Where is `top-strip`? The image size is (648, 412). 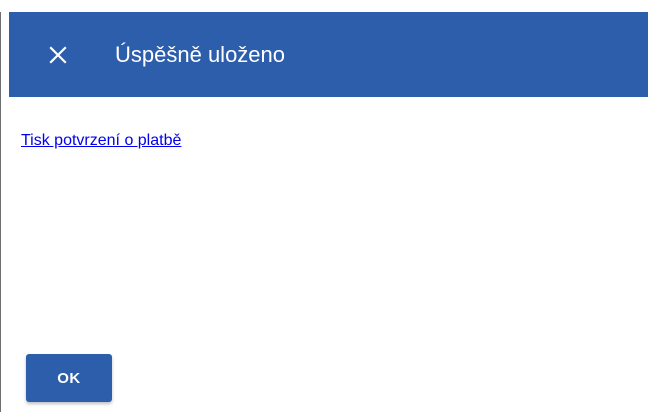
top-strip is located at coordinates (324, 6).